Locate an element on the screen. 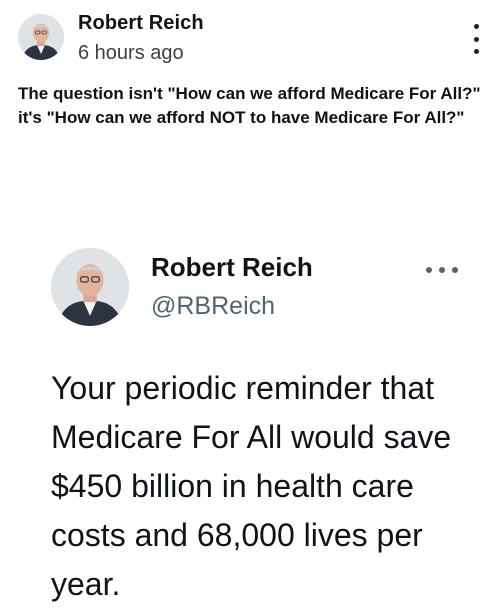 Image resolution: width=500 pixels, height=609 pixels. post-timestamp: 6 hours ago is located at coordinates (131, 53).